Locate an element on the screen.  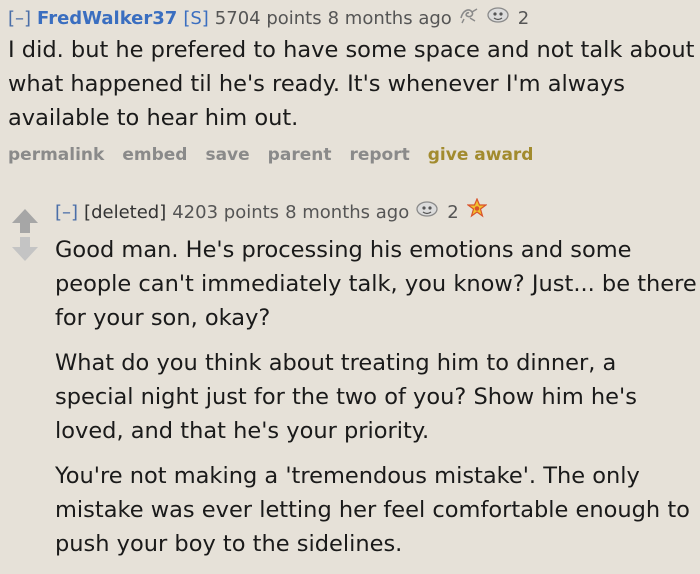
reply-collapse-toggle: [–] is located at coordinates (66, 213).